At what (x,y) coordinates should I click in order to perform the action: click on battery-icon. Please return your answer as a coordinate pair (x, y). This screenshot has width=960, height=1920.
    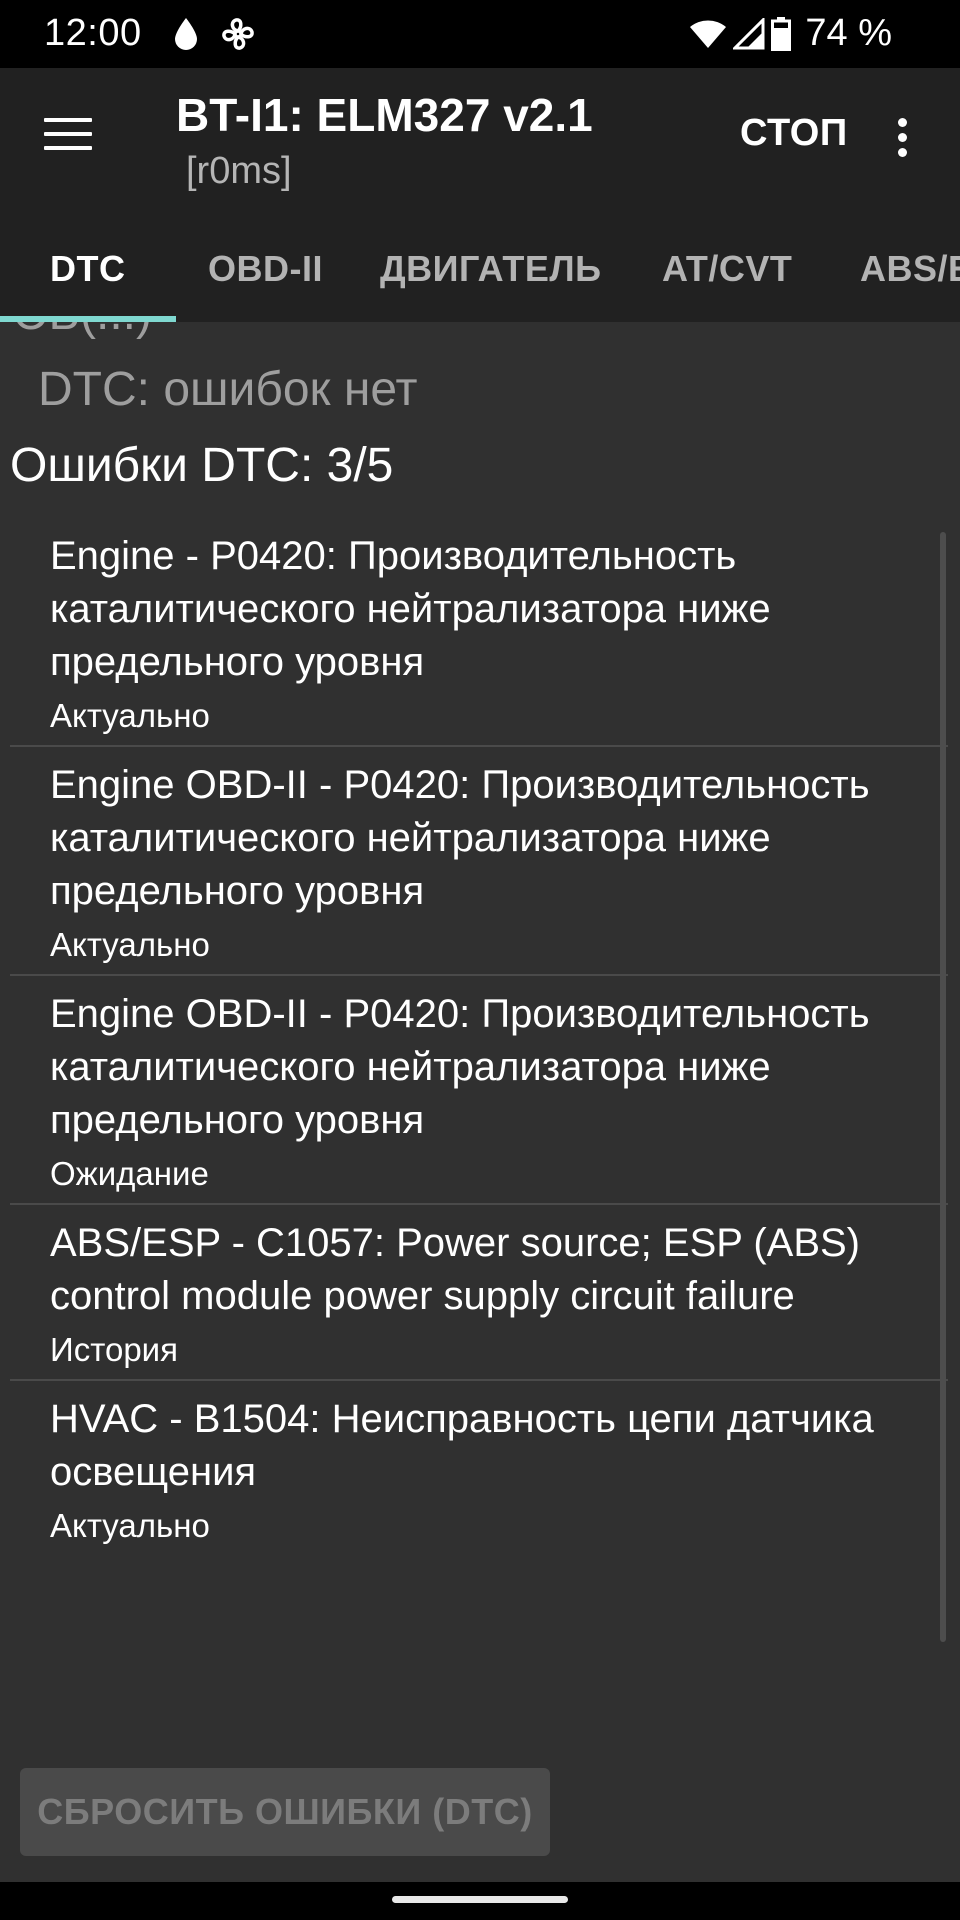
    Looking at the image, I should click on (781, 33).